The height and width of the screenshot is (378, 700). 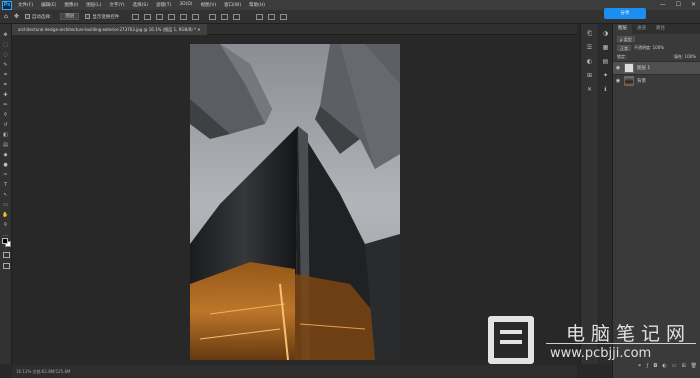 What do you see at coordinates (605, 34) in the screenshot?
I see `color-icon: ◑` at bounding box center [605, 34].